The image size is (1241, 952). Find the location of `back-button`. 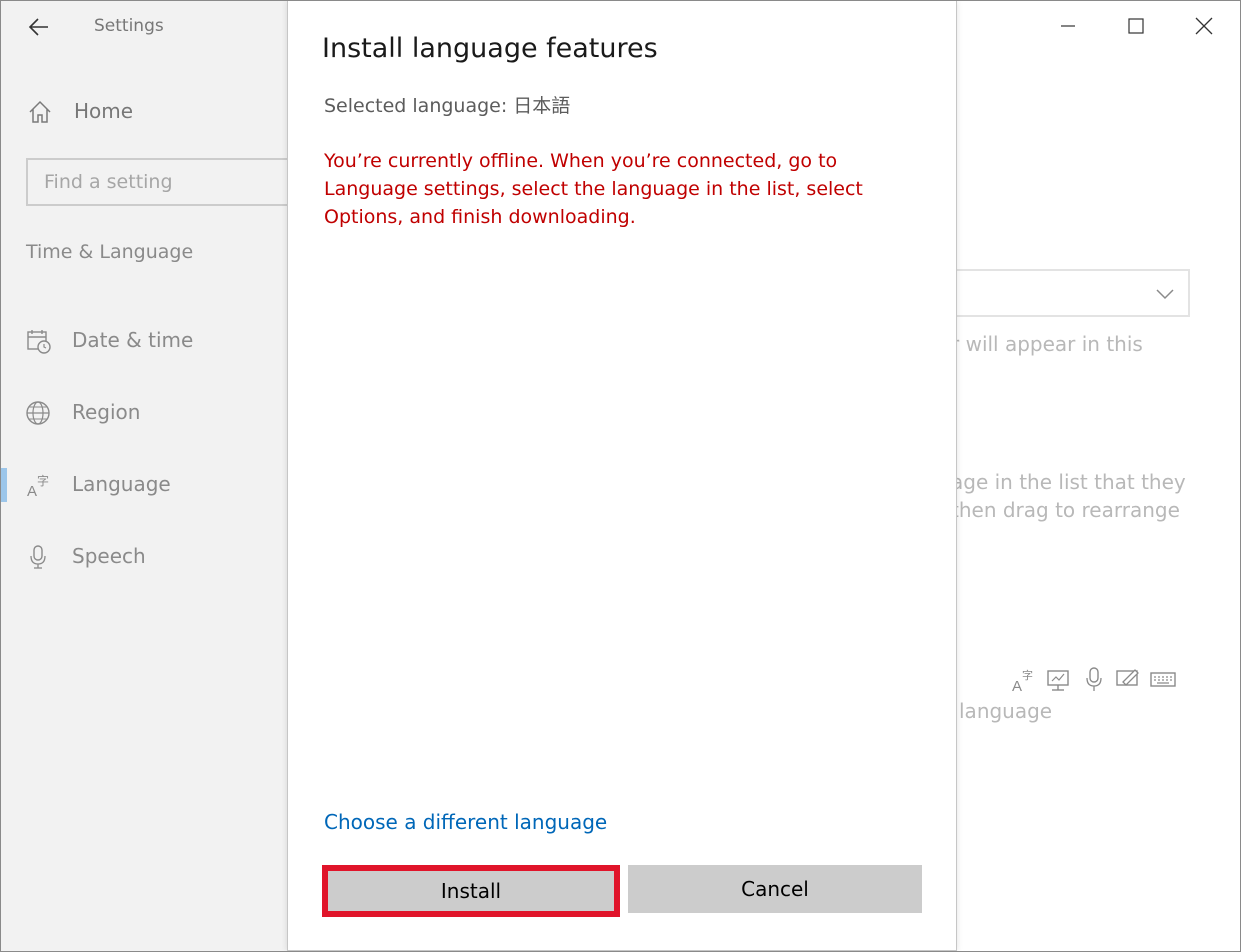

back-button is located at coordinates (39, 27).